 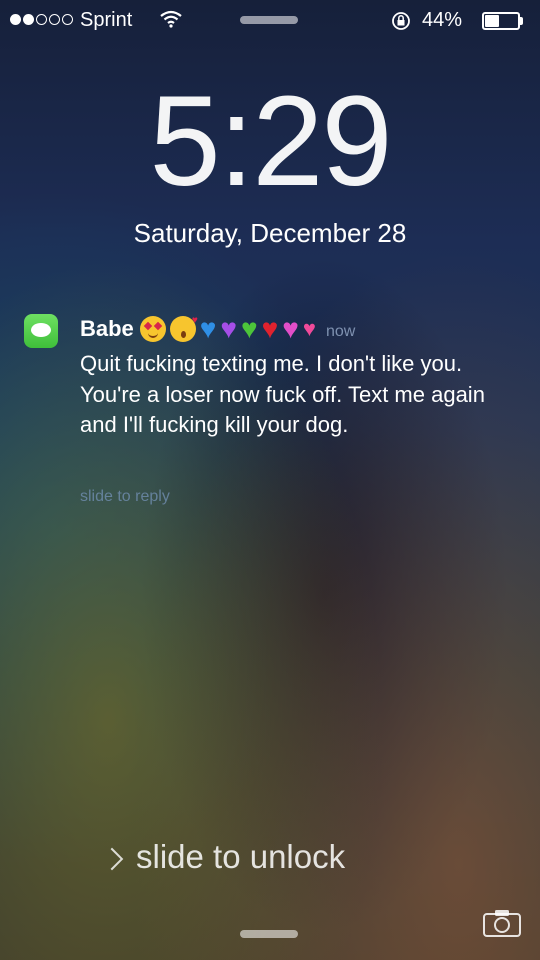 What do you see at coordinates (112, 859) in the screenshot?
I see `chevron-right-icon` at bounding box center [112, 859].